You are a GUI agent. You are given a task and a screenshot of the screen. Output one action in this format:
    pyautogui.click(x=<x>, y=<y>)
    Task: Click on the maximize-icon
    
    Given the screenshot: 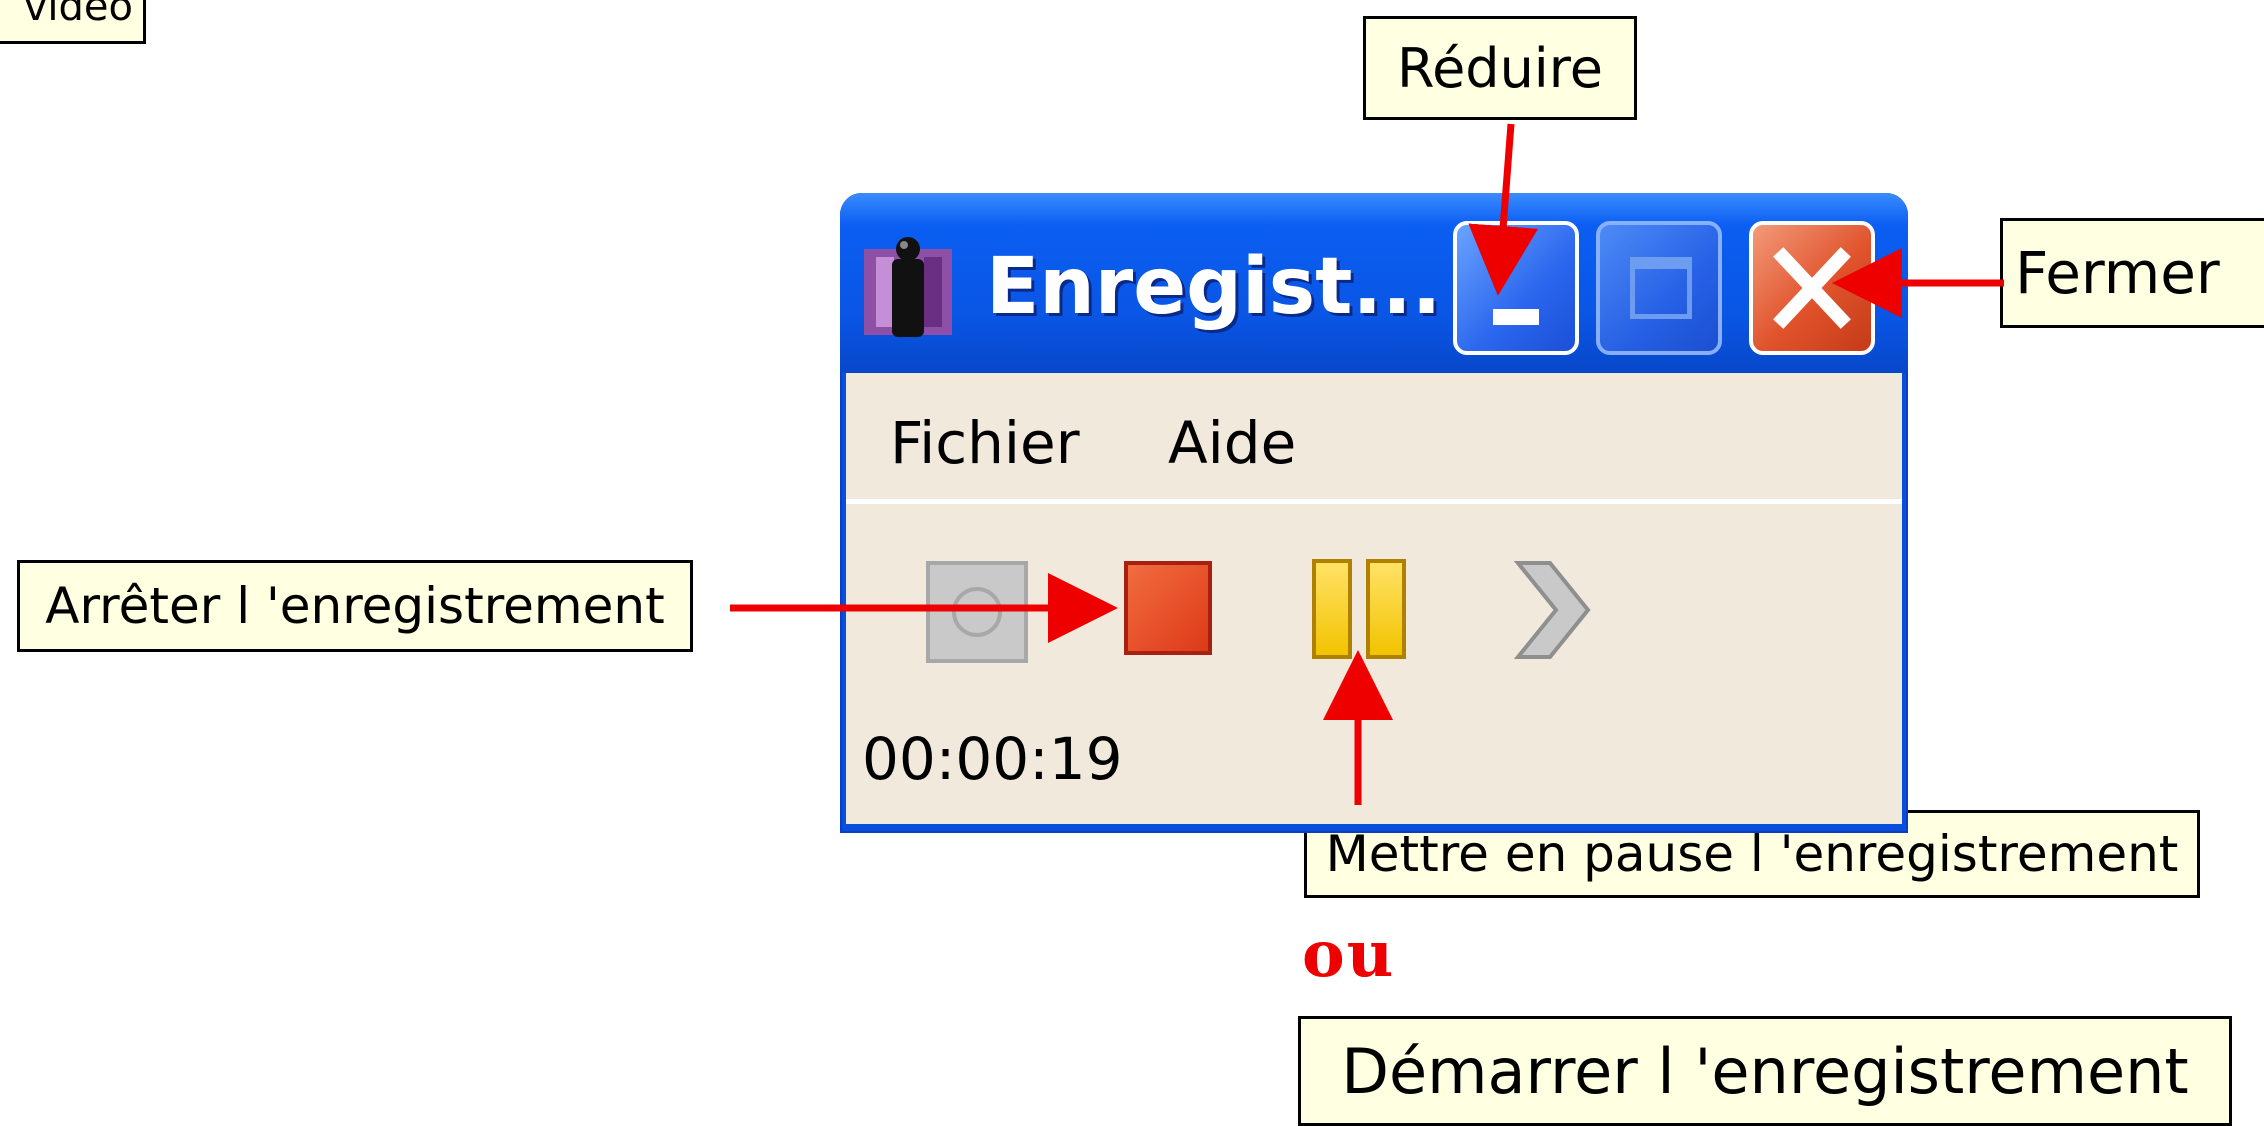 What is the action you would take?
    pyautogui.click(x=1661, y=288)
    